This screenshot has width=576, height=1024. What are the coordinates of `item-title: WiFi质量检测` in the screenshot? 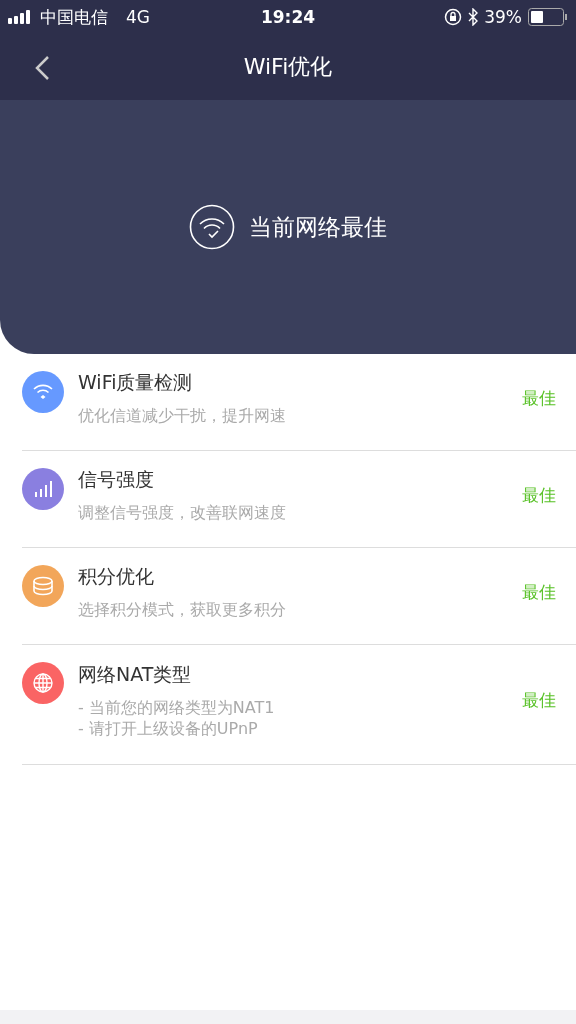 It's located at (136, 382).